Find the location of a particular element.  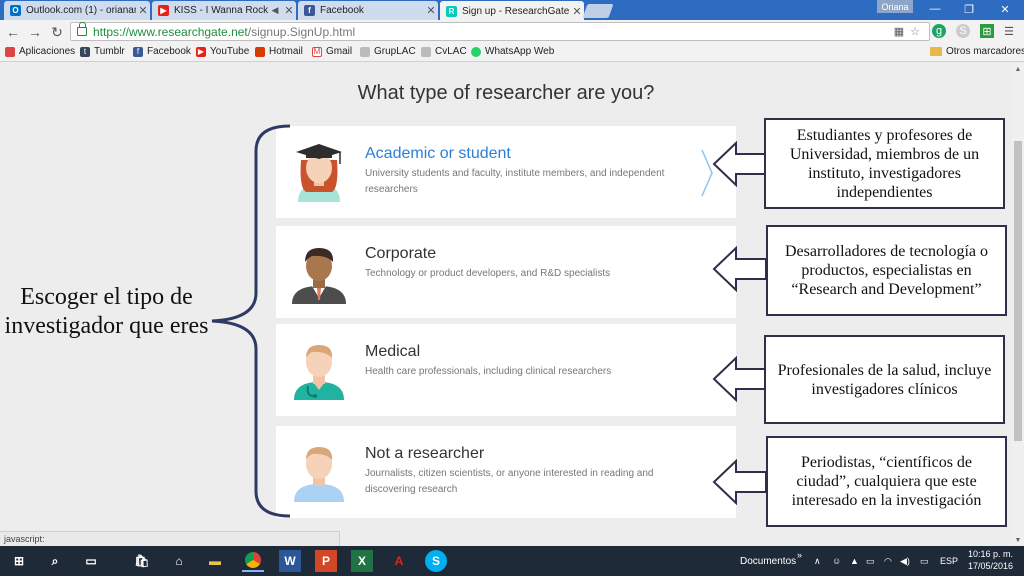

tab-facebook: f Facebook ✕ is located at coordinates (368, 10).